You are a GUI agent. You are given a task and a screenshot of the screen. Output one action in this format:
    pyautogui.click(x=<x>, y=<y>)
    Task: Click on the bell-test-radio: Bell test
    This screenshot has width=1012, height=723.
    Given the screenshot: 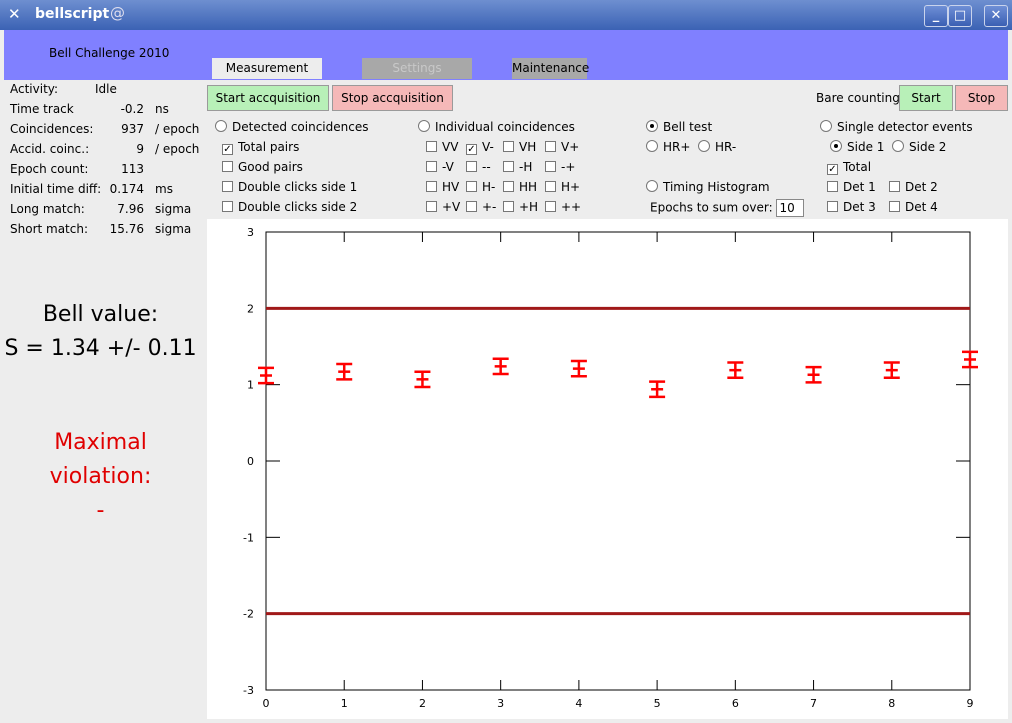 What is the action you would take?
    pyautogui.click(x=679, y=127)
    